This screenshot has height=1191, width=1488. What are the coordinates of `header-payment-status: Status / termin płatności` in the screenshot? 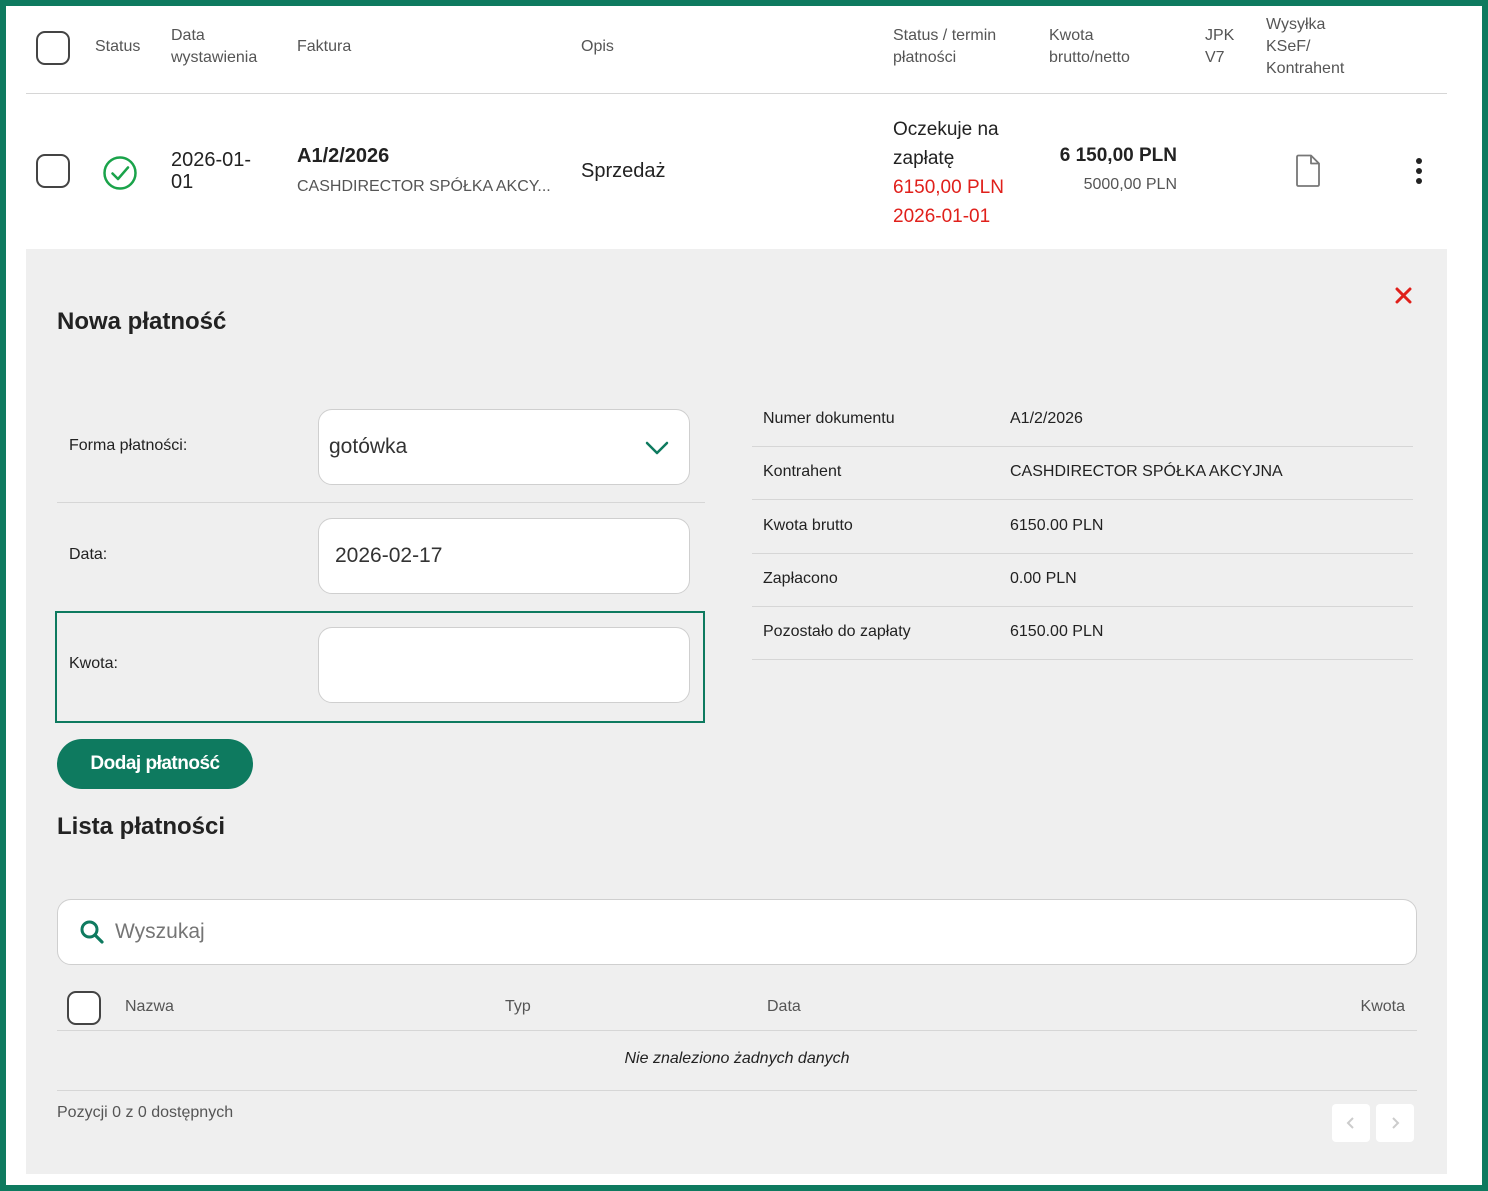 It's located at (944, 47).